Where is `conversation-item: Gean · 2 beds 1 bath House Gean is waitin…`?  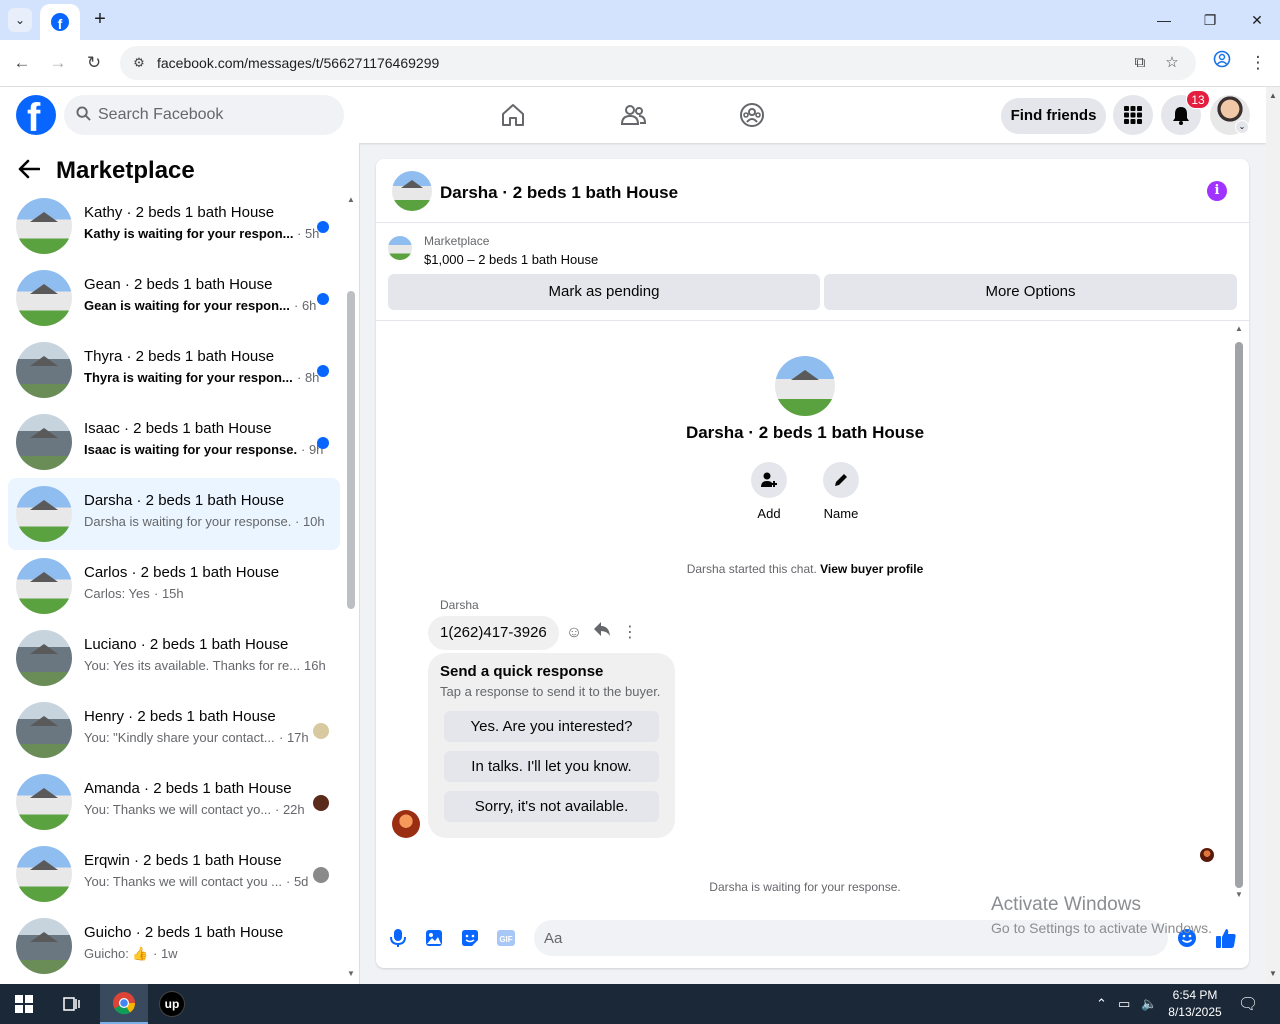 conversation-item: Gean · 2 beds 1 bath House Gean is waitin… is located at coordinates (174, 298).